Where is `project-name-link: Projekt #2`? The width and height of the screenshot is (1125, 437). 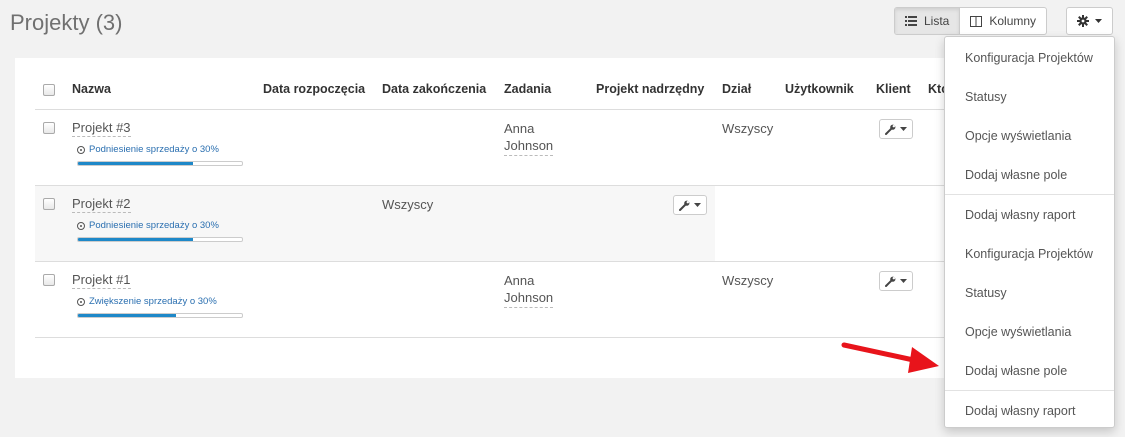 project-name-link: Projekt #2 is located at coordinates (101, 204).